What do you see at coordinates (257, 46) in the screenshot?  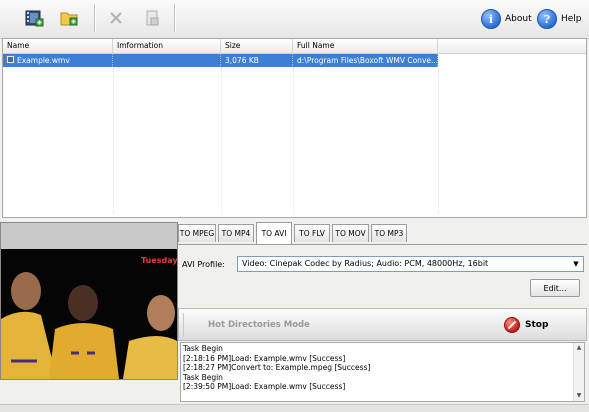 I see `column-header-size: Size` at bounding box center [257, 46].